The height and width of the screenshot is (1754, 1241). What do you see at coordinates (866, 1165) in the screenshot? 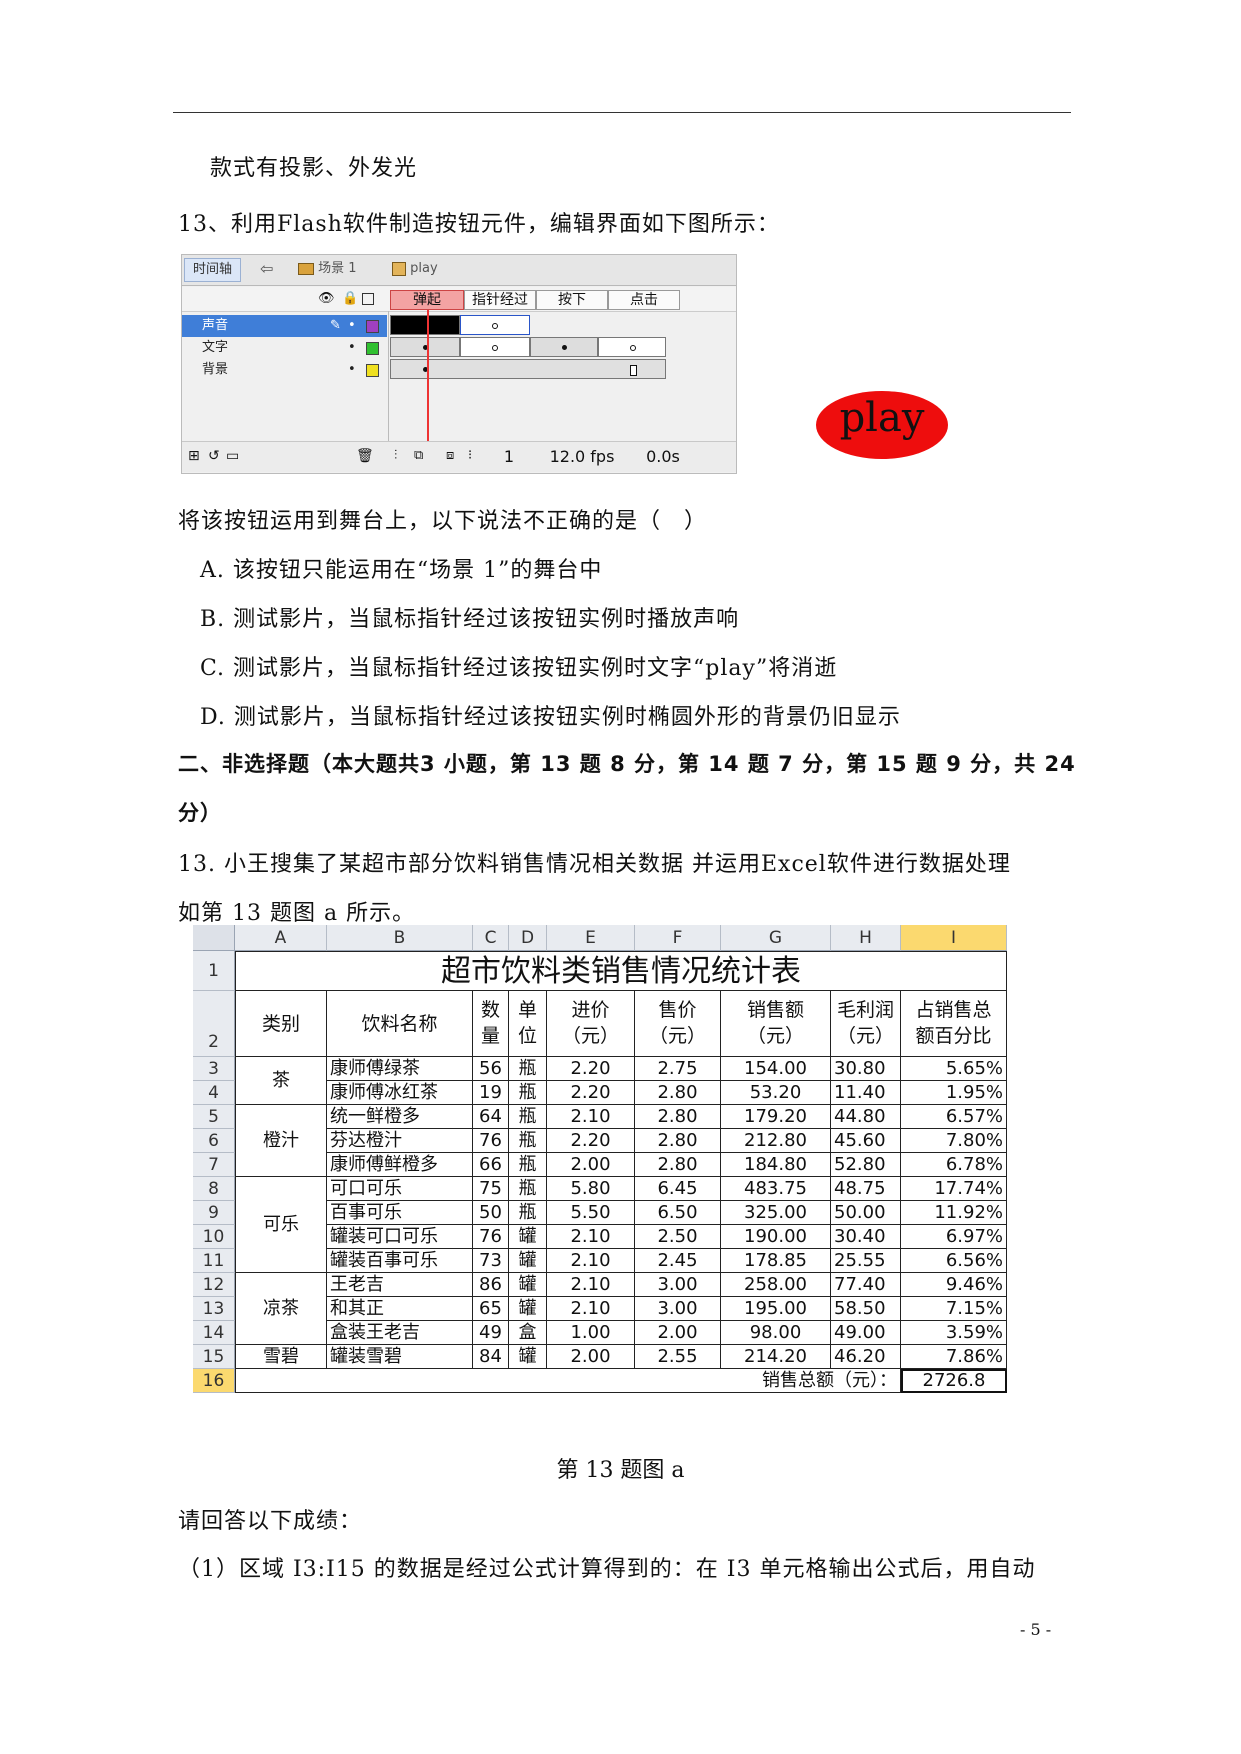
I see `table-cell: 52.80` at bounding box center [866, 1165].